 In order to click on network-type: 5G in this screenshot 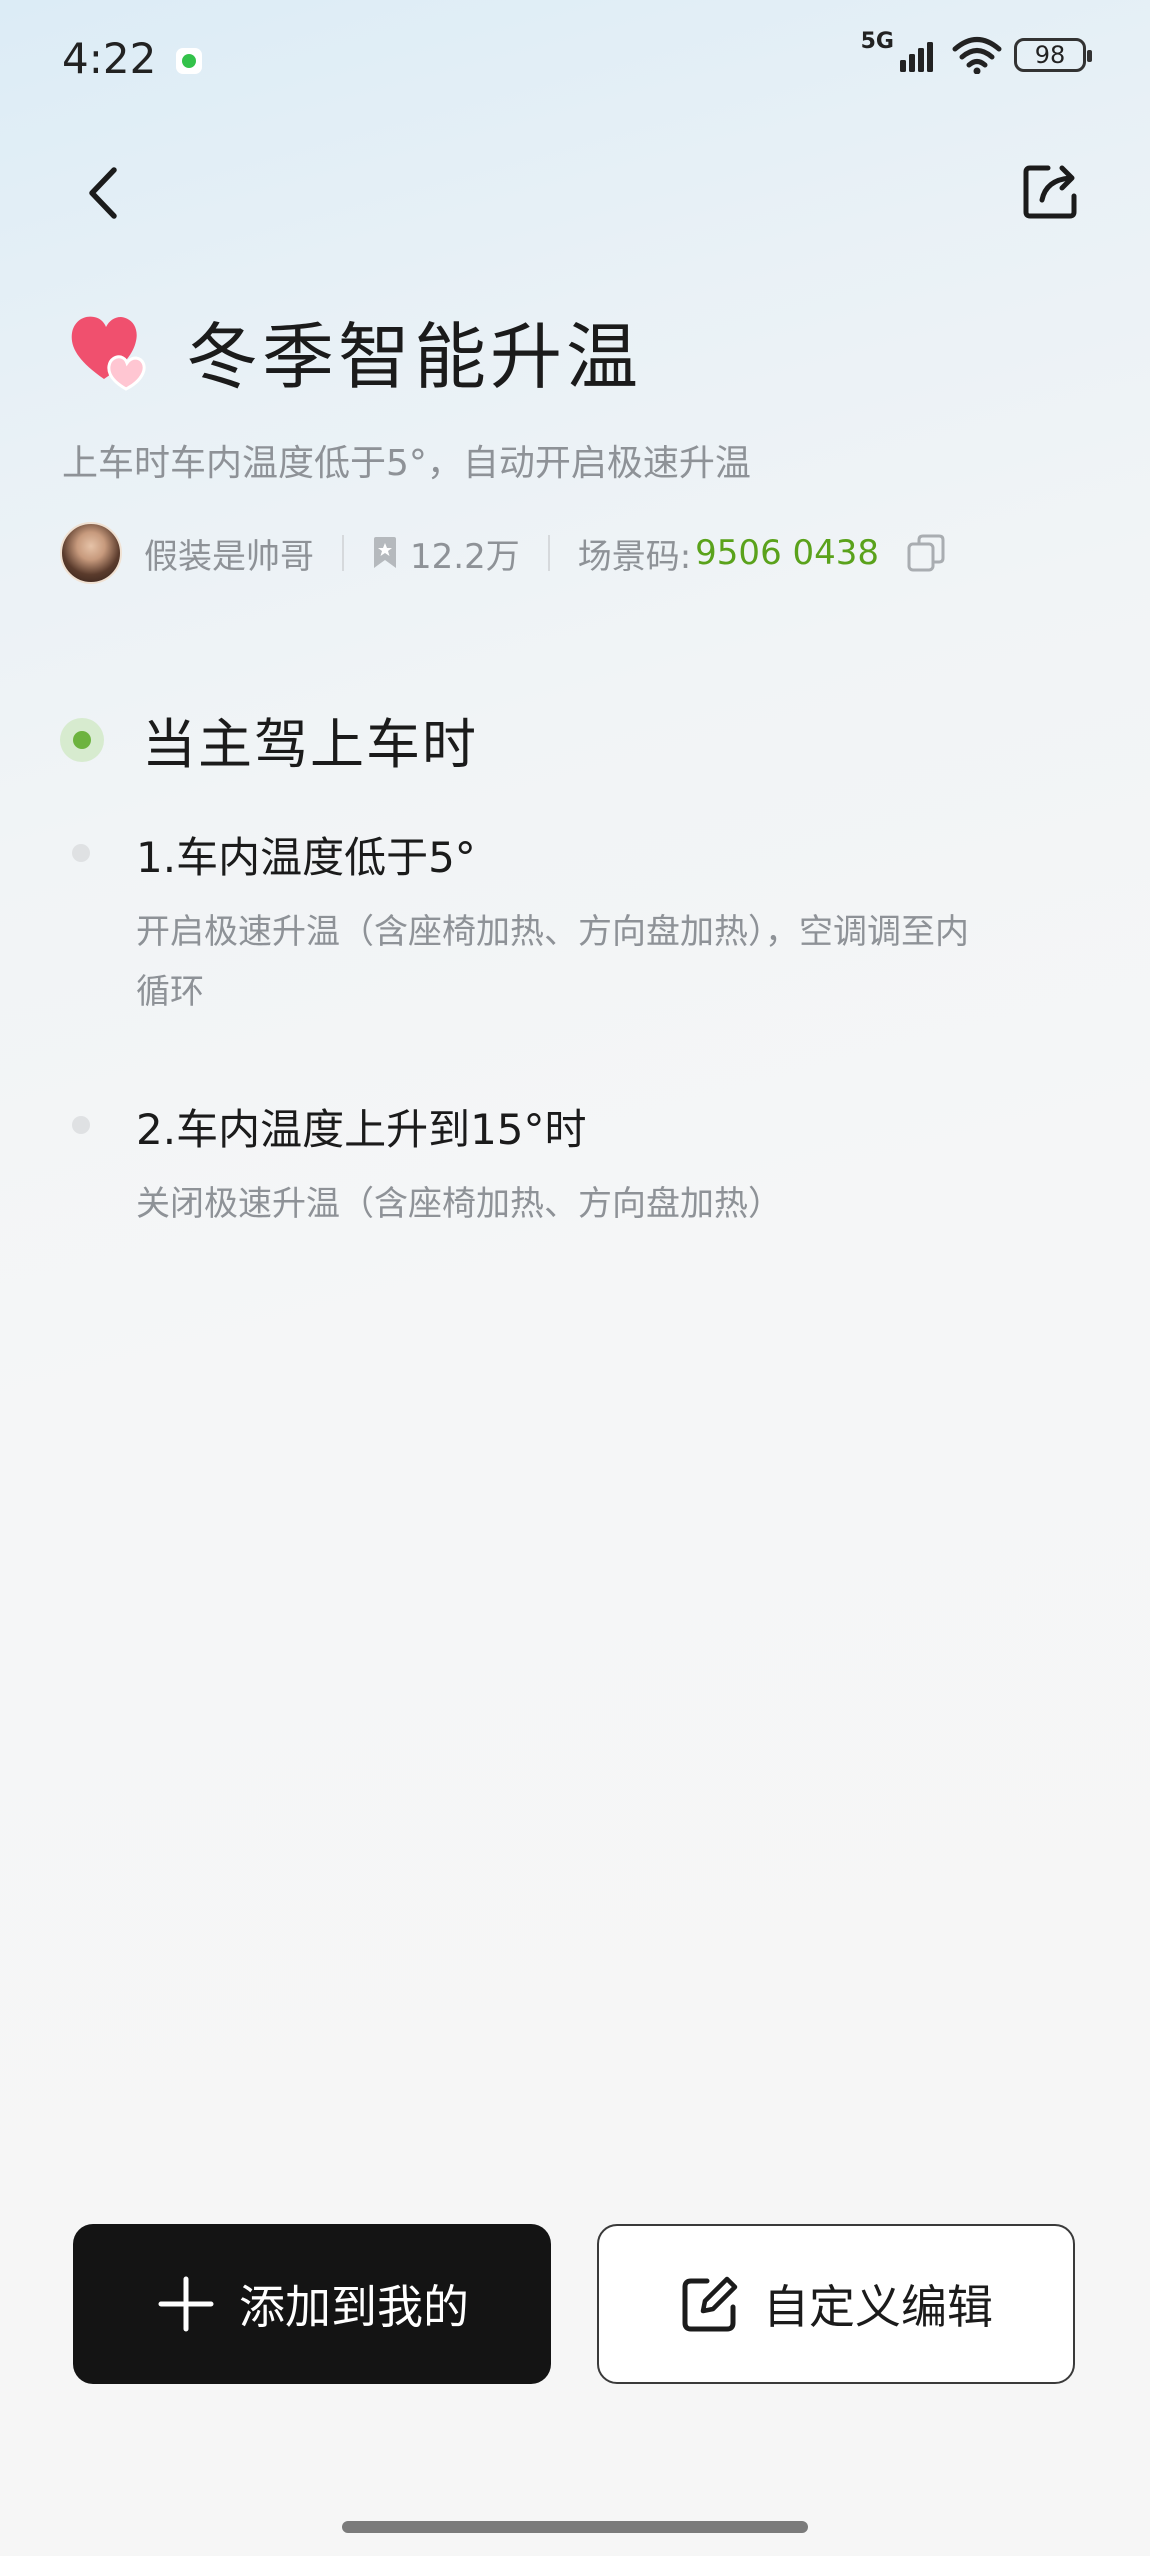, I will do `click(877, 41)`.